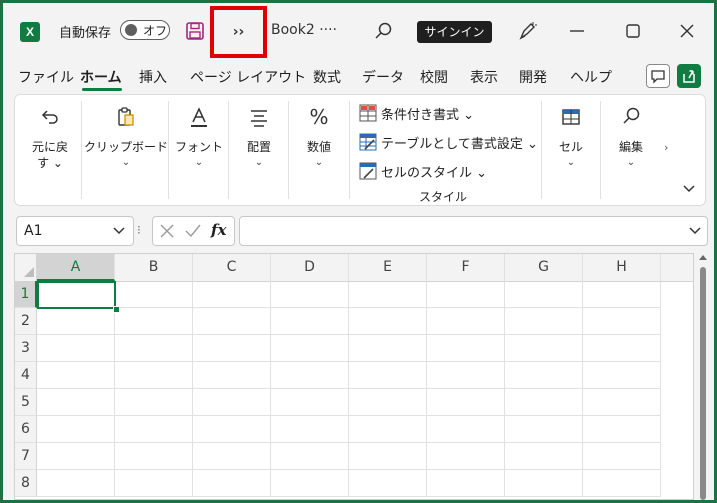 This screenshot has width=717, height=503. I want to click on column-header-g: G, so click(544, 267).